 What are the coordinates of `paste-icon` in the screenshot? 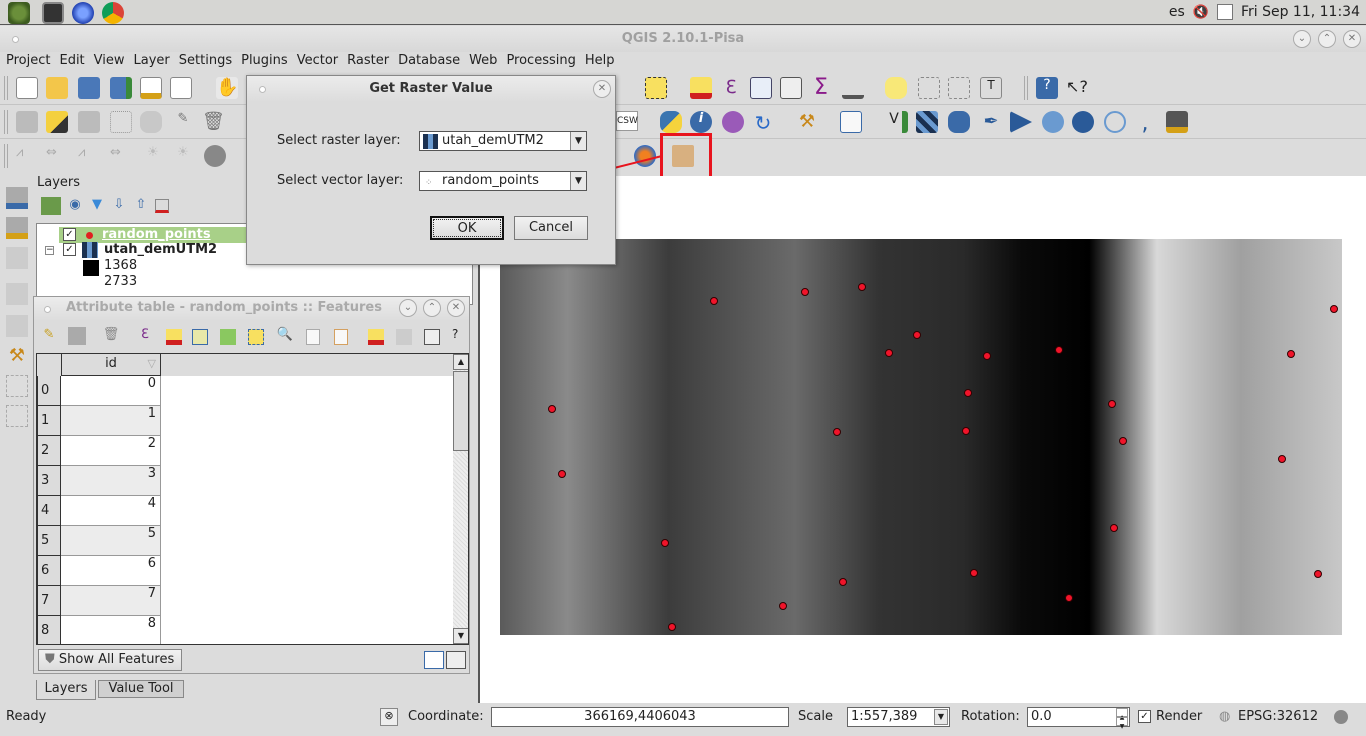 It's located at (341, 337).